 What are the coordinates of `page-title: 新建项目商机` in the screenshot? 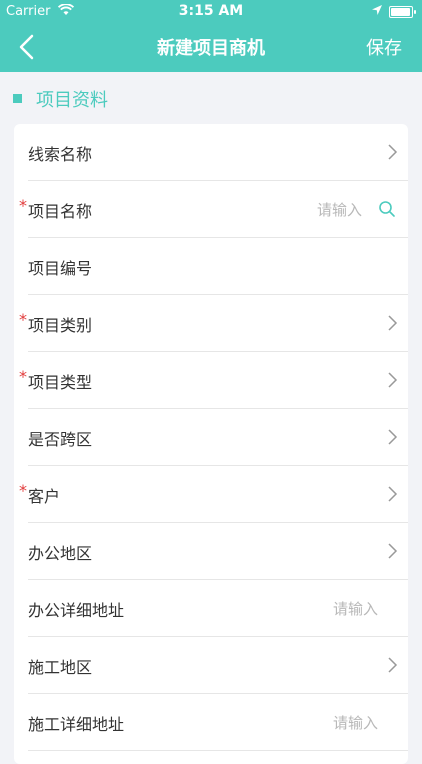 It's located at (211, 48).